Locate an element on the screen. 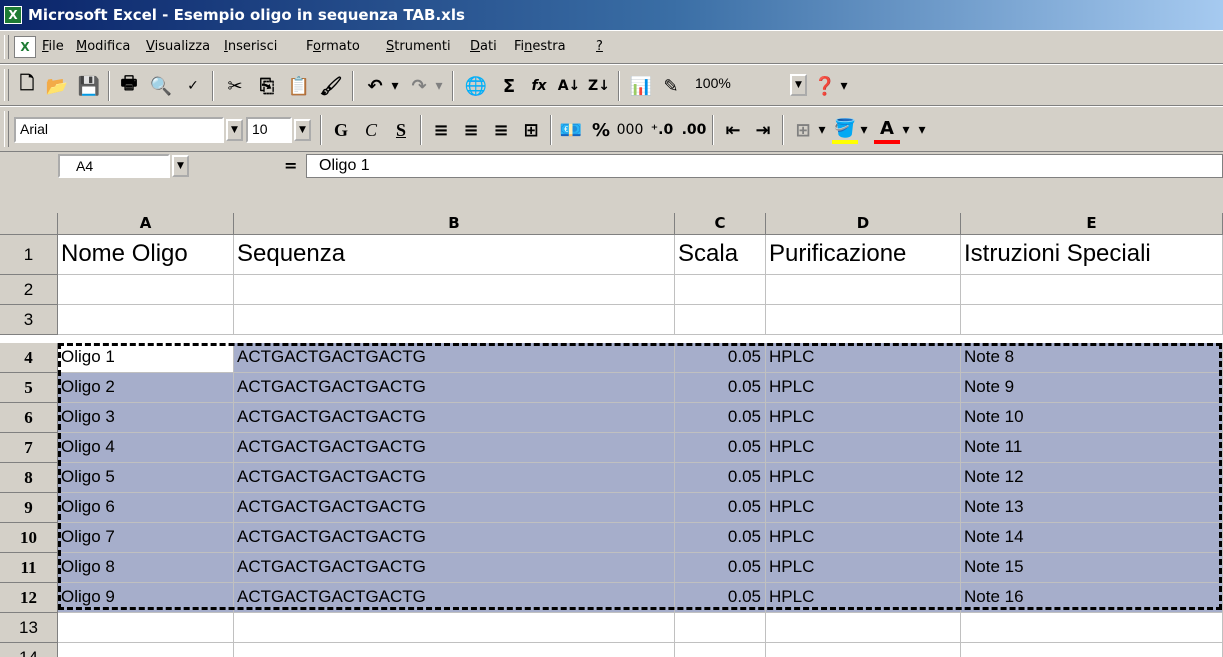  menu-item: Formato is located at coordinates (333, 46).